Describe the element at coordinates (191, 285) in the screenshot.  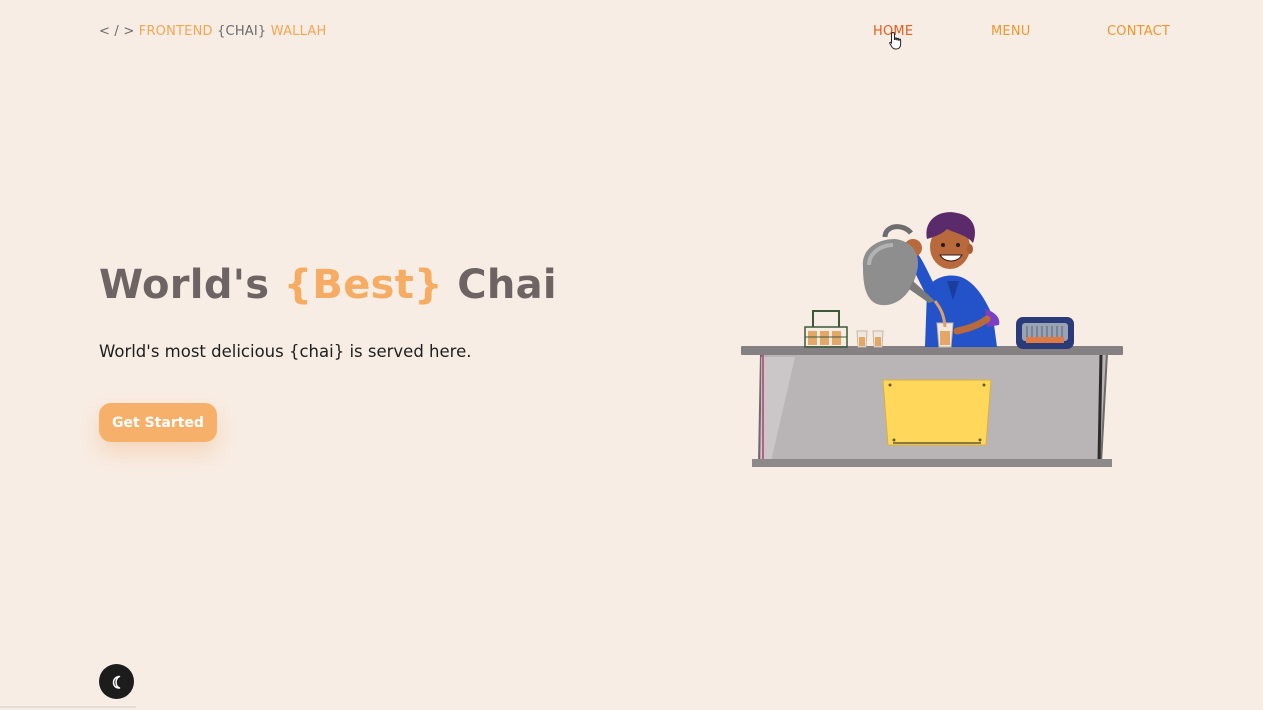
I see `hero-title-part1: World's` at that location.